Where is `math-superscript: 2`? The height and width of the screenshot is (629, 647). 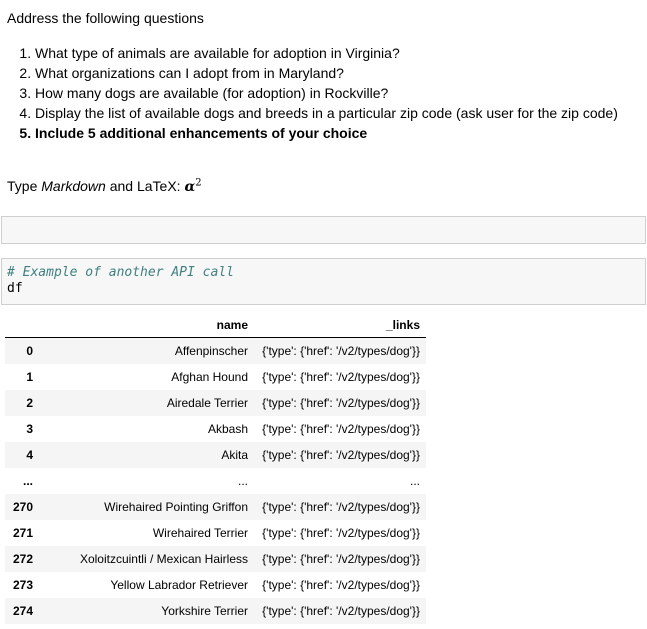 math-superscript: 2 is located at coordinates (198, 183).